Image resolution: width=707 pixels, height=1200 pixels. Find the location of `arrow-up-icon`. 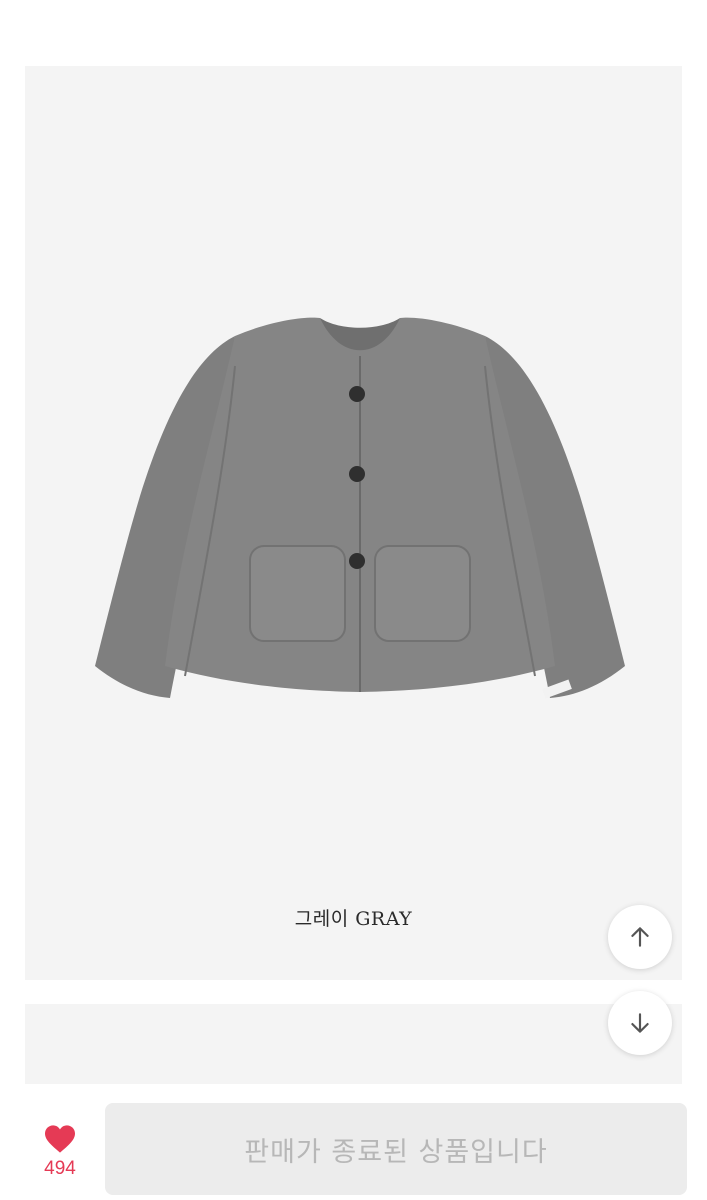

arrow-up-icon is located at coordinates (640, 937).